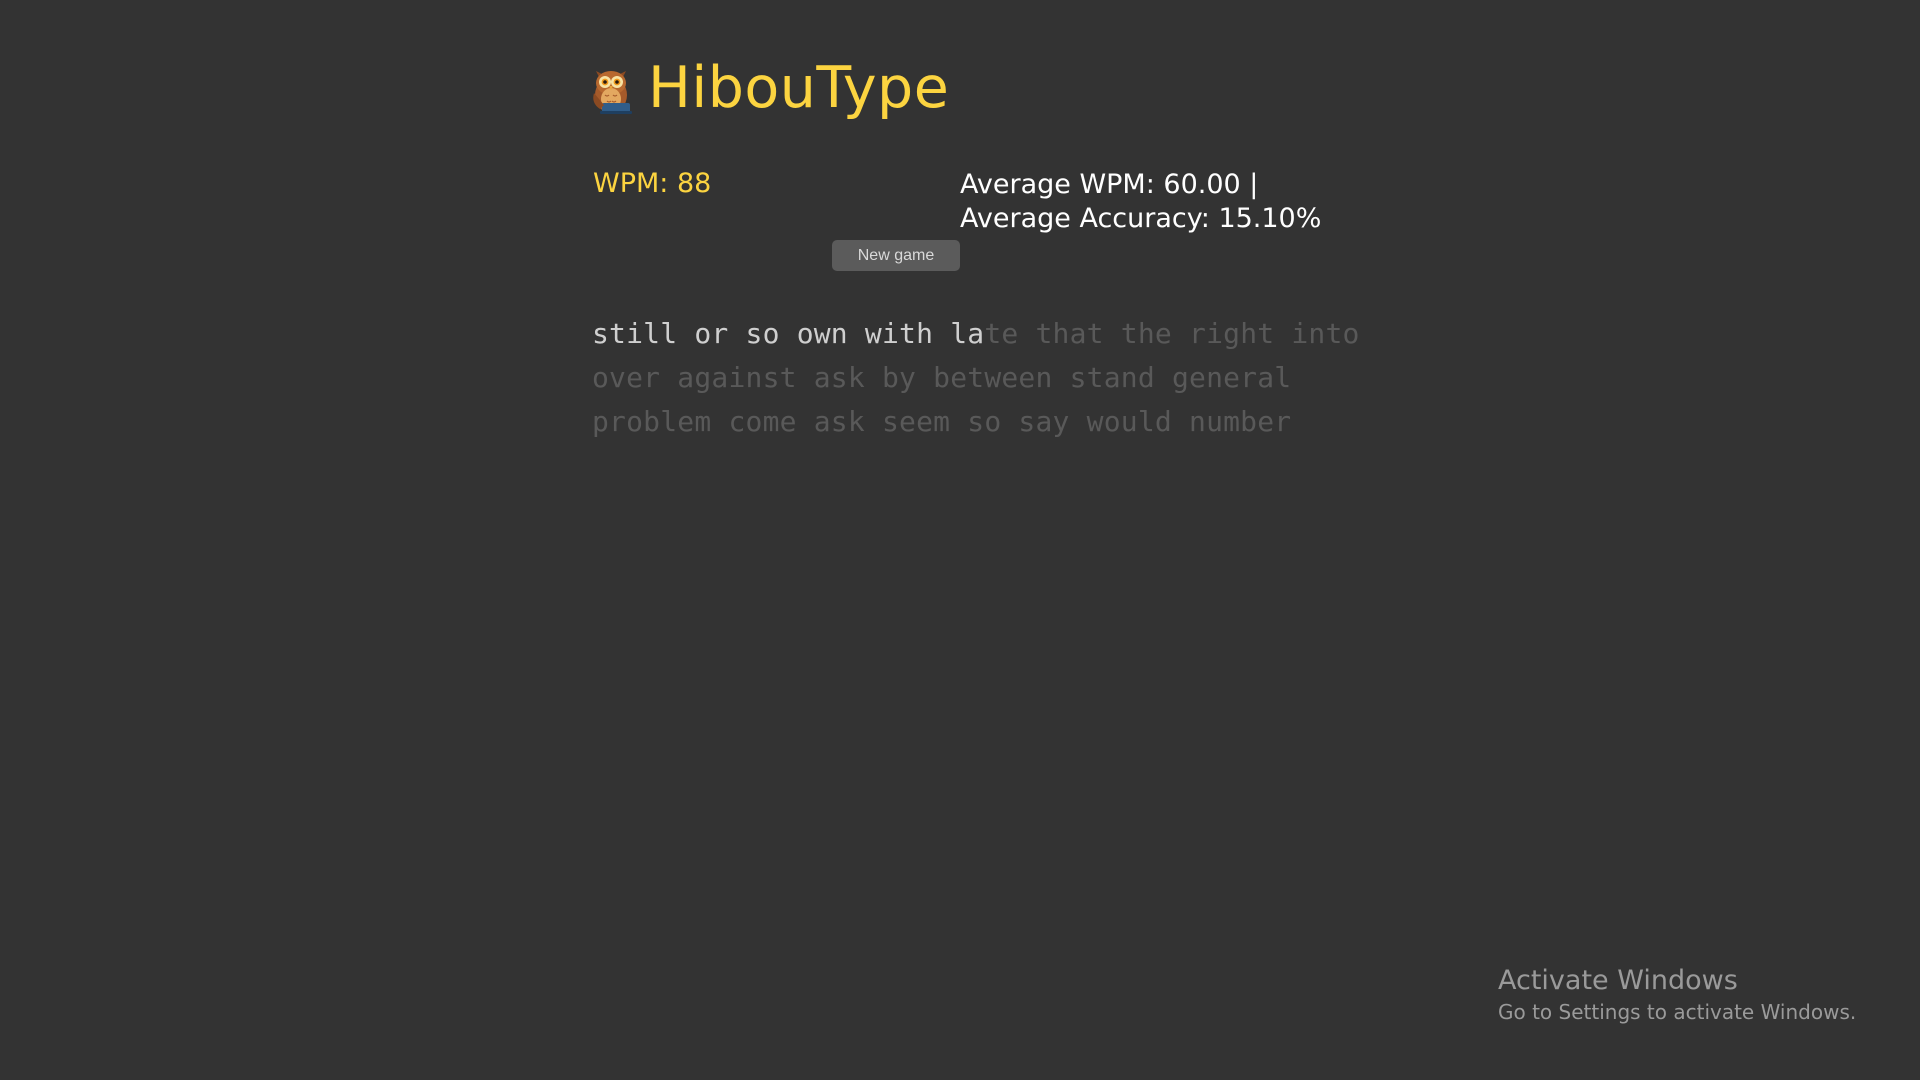 This screenshot has height=1080, width=1920. Describe the element at coordinates (896, 255) in the screenshot. I see `new-game-button: New game` at that location.